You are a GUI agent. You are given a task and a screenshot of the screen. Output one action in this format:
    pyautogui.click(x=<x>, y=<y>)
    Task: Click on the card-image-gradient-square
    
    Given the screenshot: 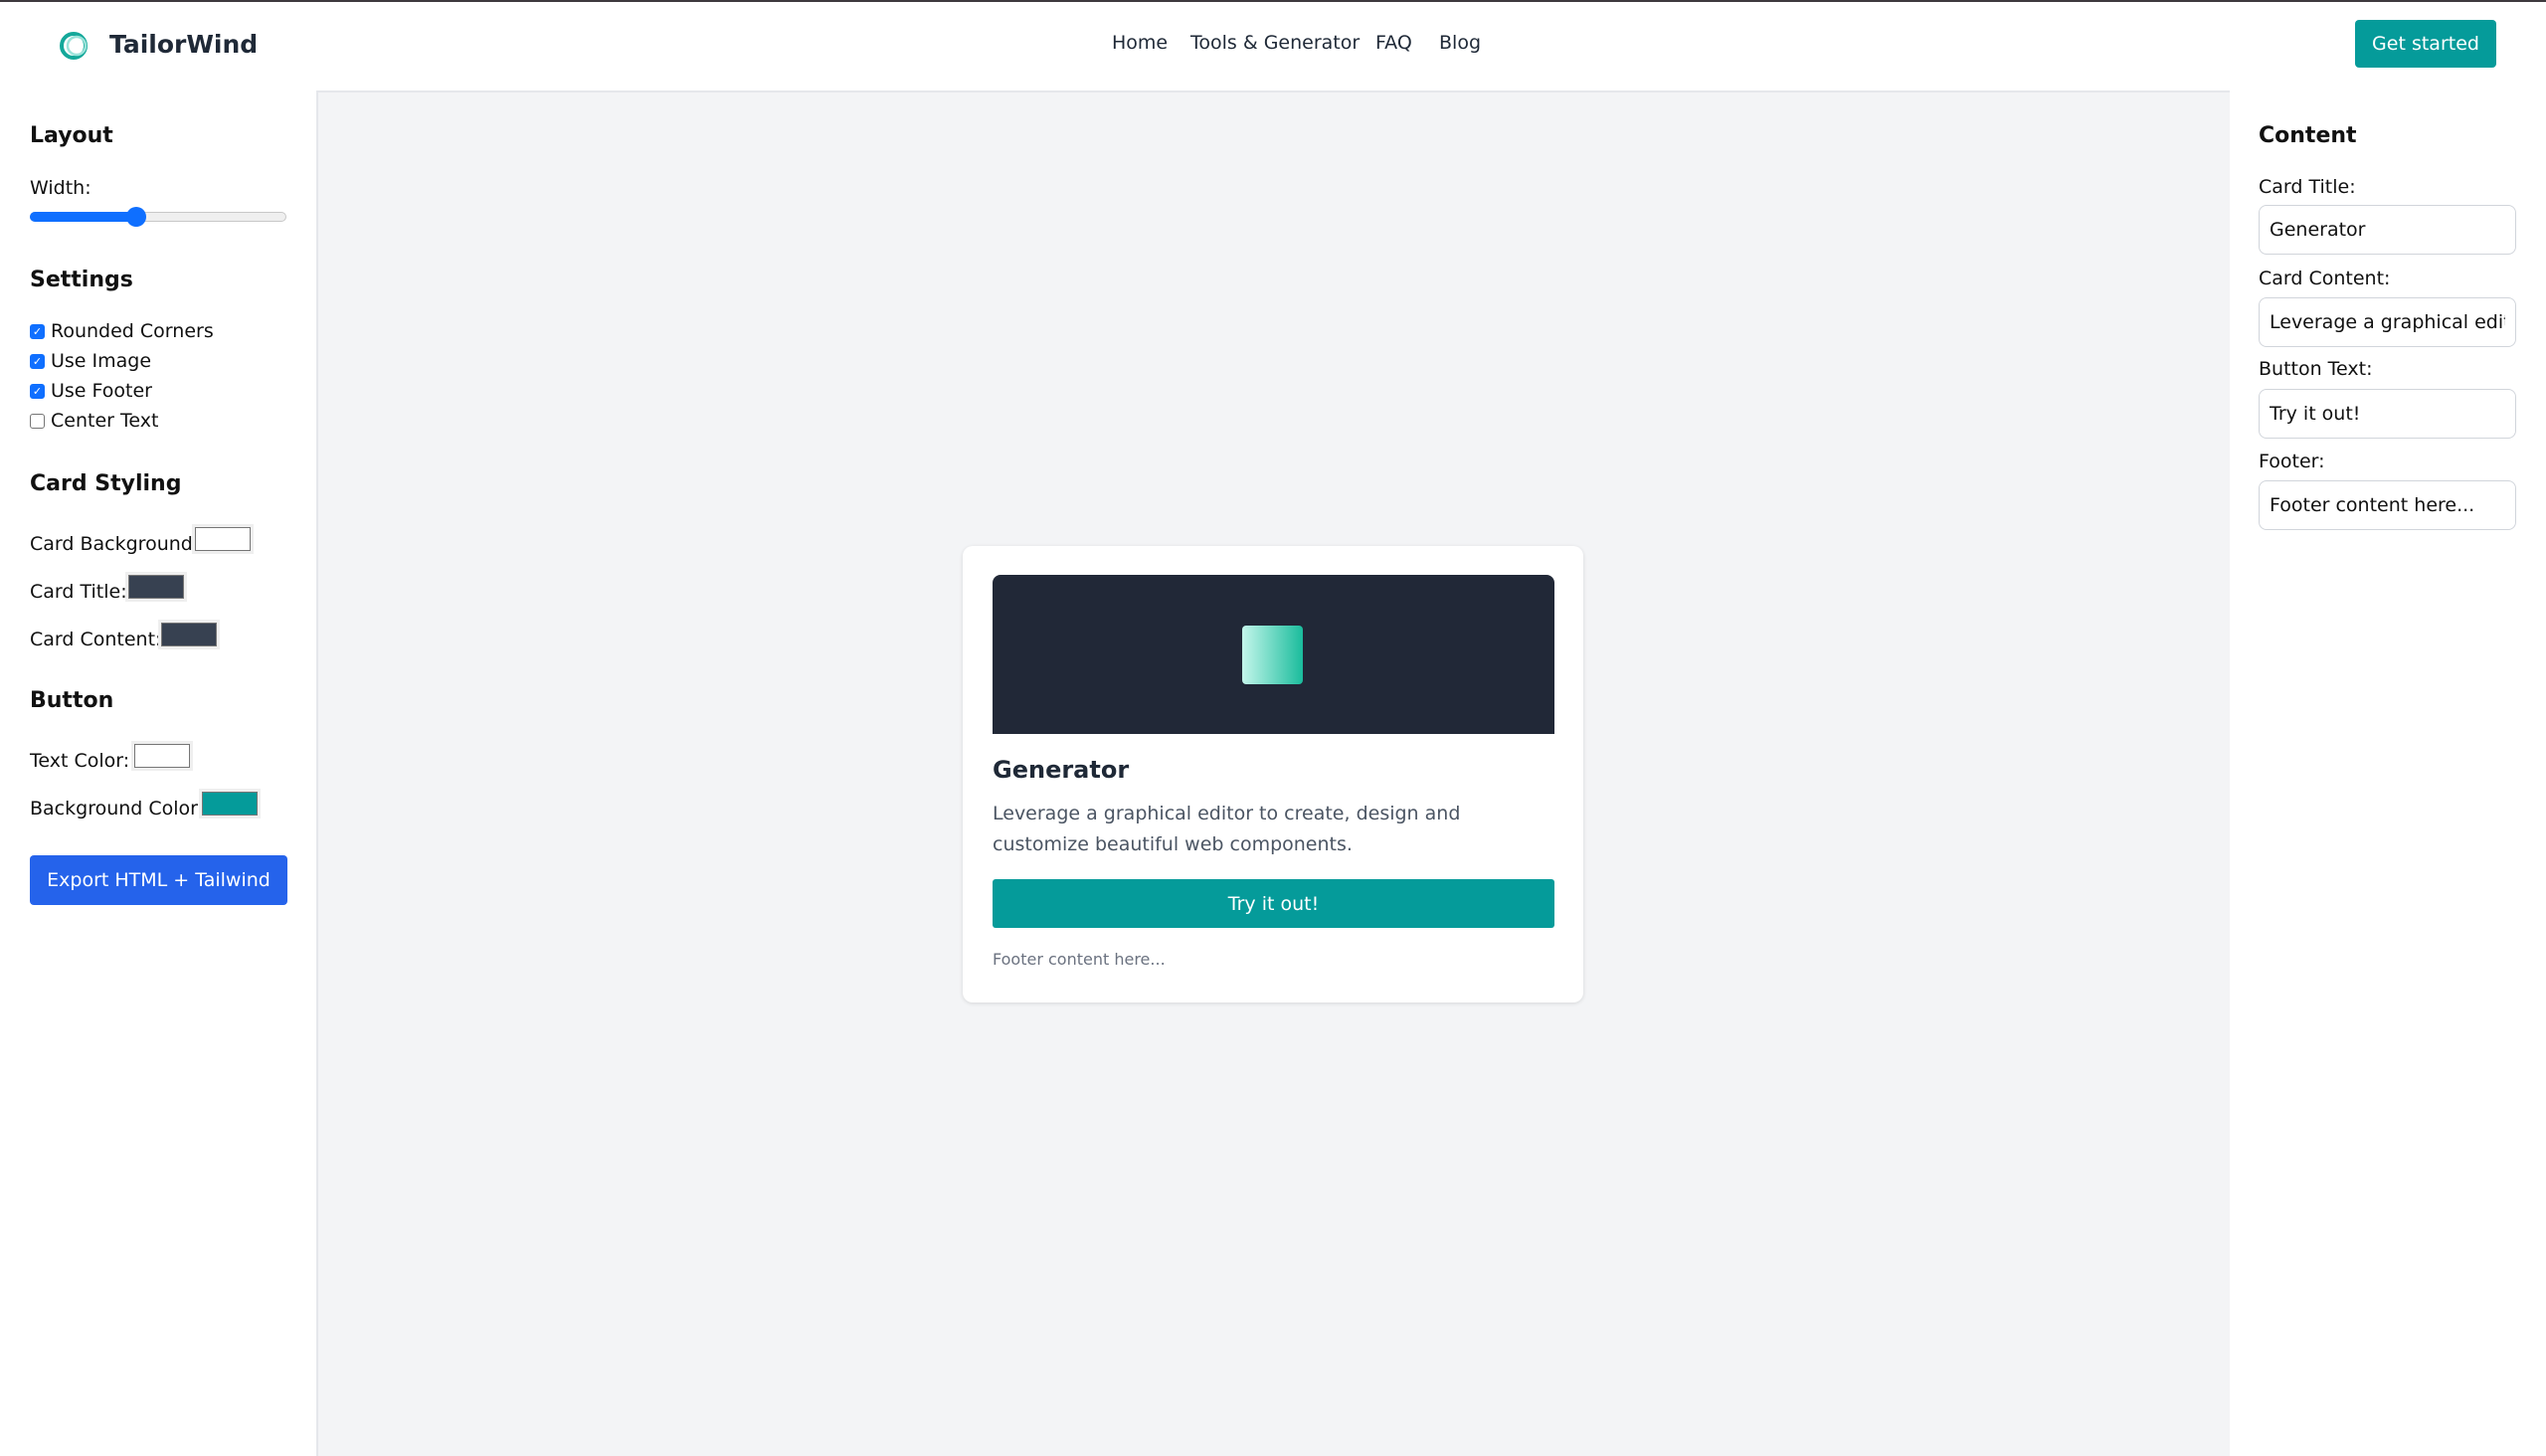 What is the action you would take?
    pyautogui.click(x=1272, y=655)
    